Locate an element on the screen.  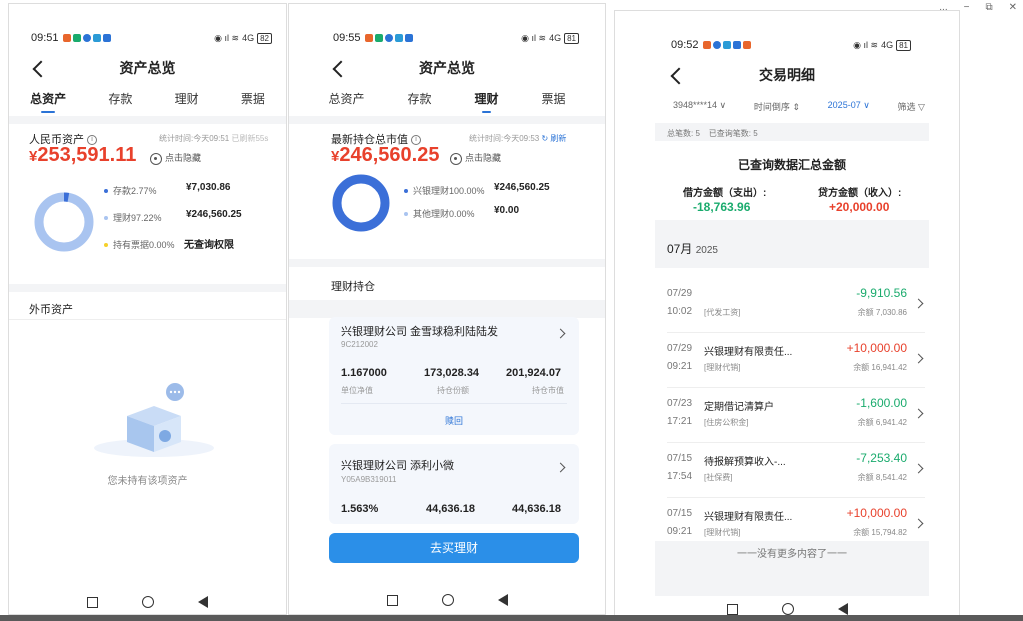
month-filter: 2025-07 ∨ is located at coordinates (849, 106).